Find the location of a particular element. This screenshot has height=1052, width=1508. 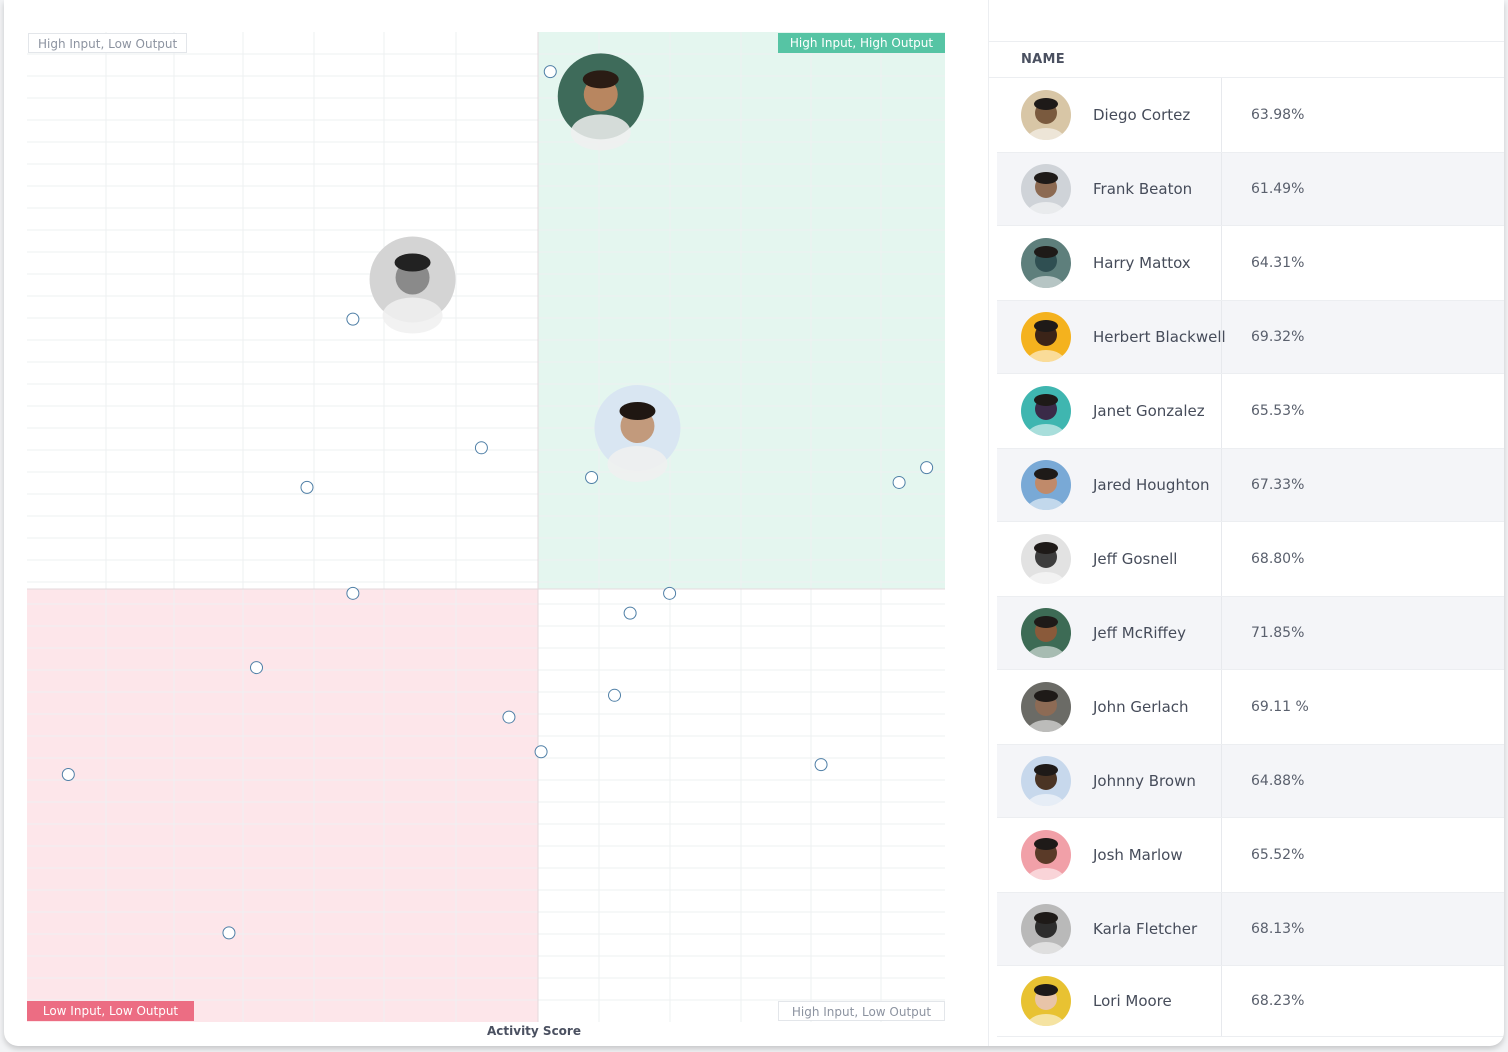

person-score: 61.49% is located at coordinates (1278, 188).